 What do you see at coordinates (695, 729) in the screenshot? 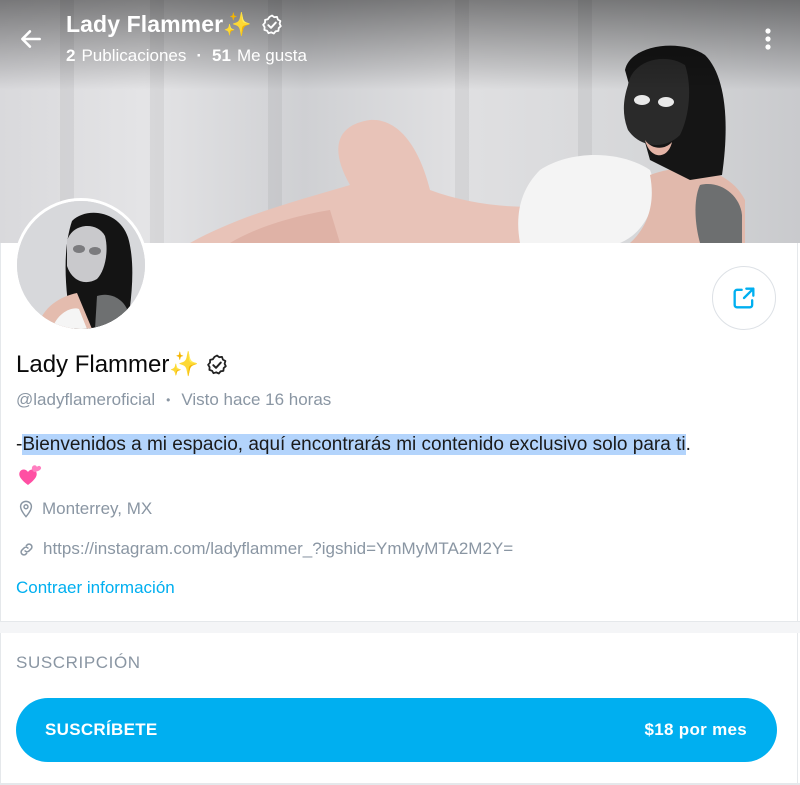
I see `subscription-price: $18 por mes` at bounding box center [695, 729].